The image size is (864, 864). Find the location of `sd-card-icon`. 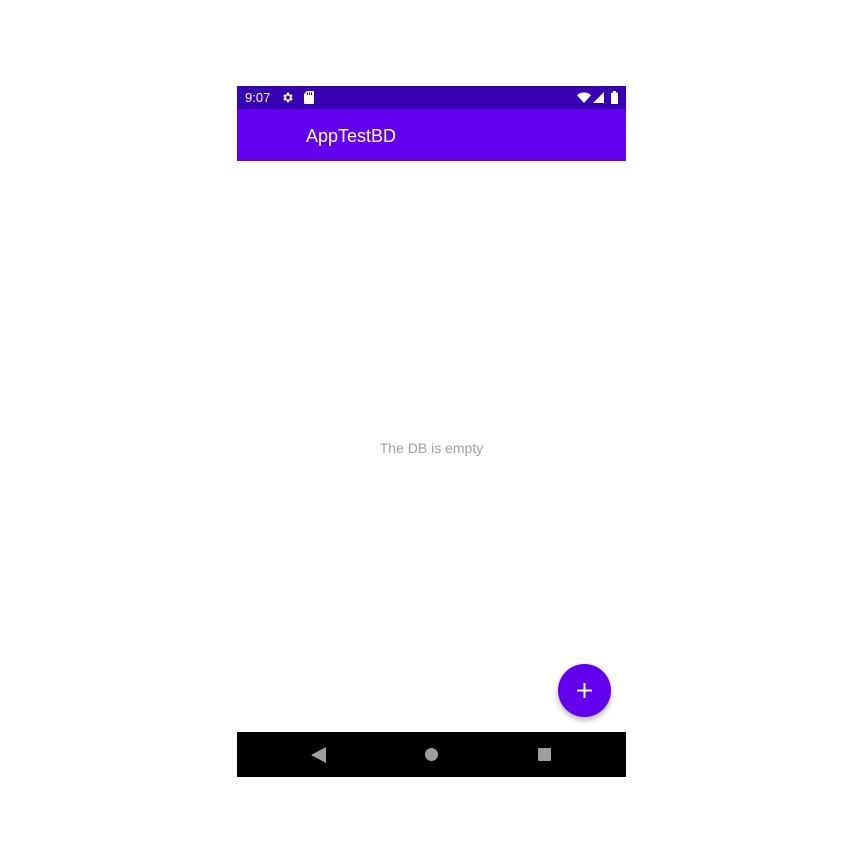

sd-card-icon is located at coordinates (309, 97).